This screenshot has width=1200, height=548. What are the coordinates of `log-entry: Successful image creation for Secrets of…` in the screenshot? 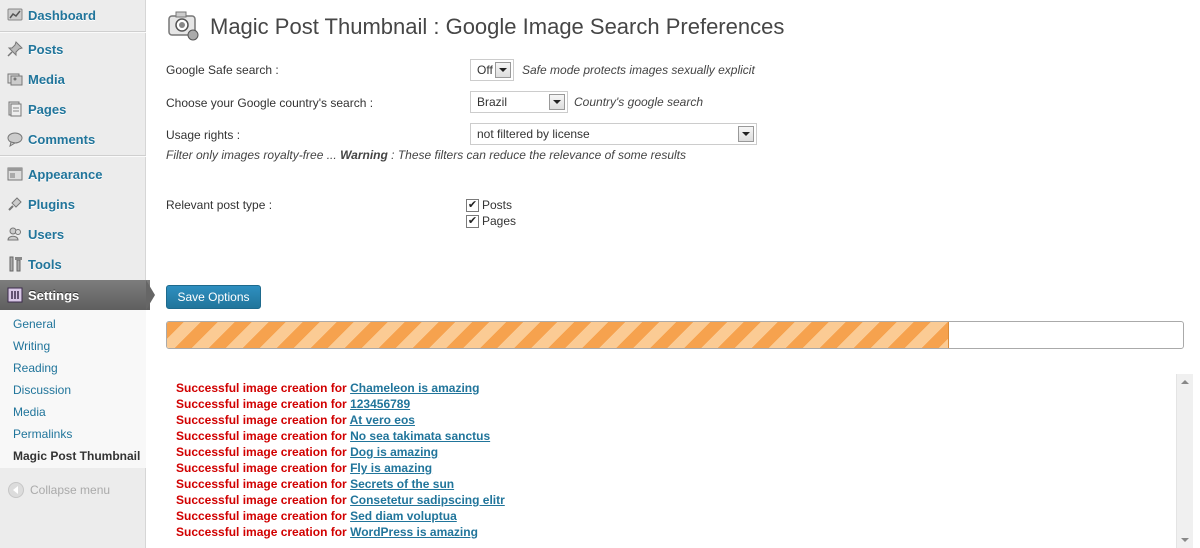 It's located at (315, 484).